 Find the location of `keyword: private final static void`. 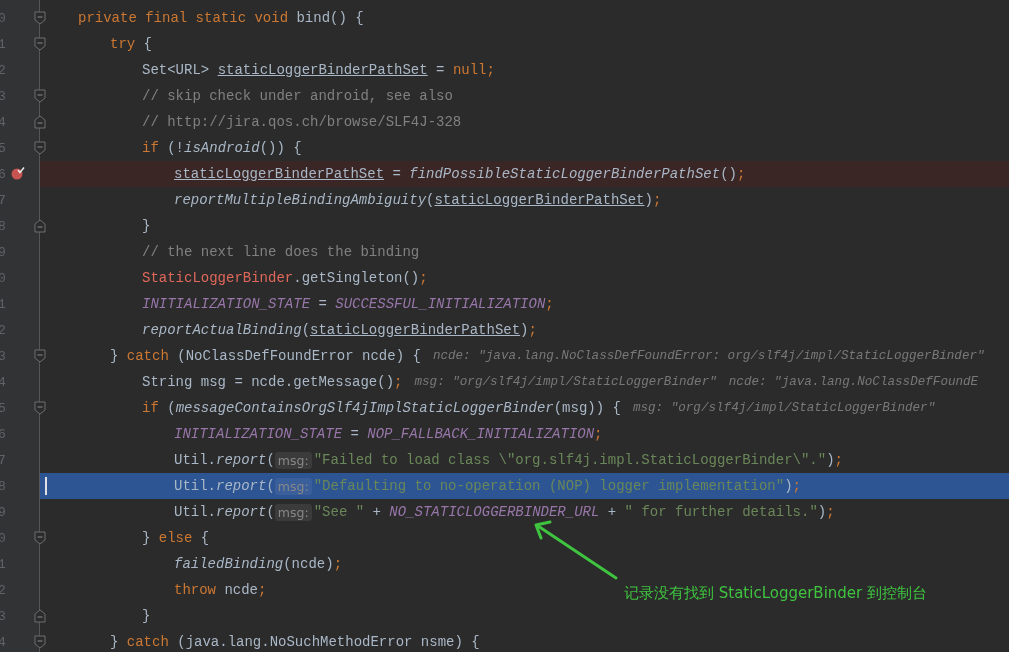

keyword: private final static void is located at coordinates (183, 18).